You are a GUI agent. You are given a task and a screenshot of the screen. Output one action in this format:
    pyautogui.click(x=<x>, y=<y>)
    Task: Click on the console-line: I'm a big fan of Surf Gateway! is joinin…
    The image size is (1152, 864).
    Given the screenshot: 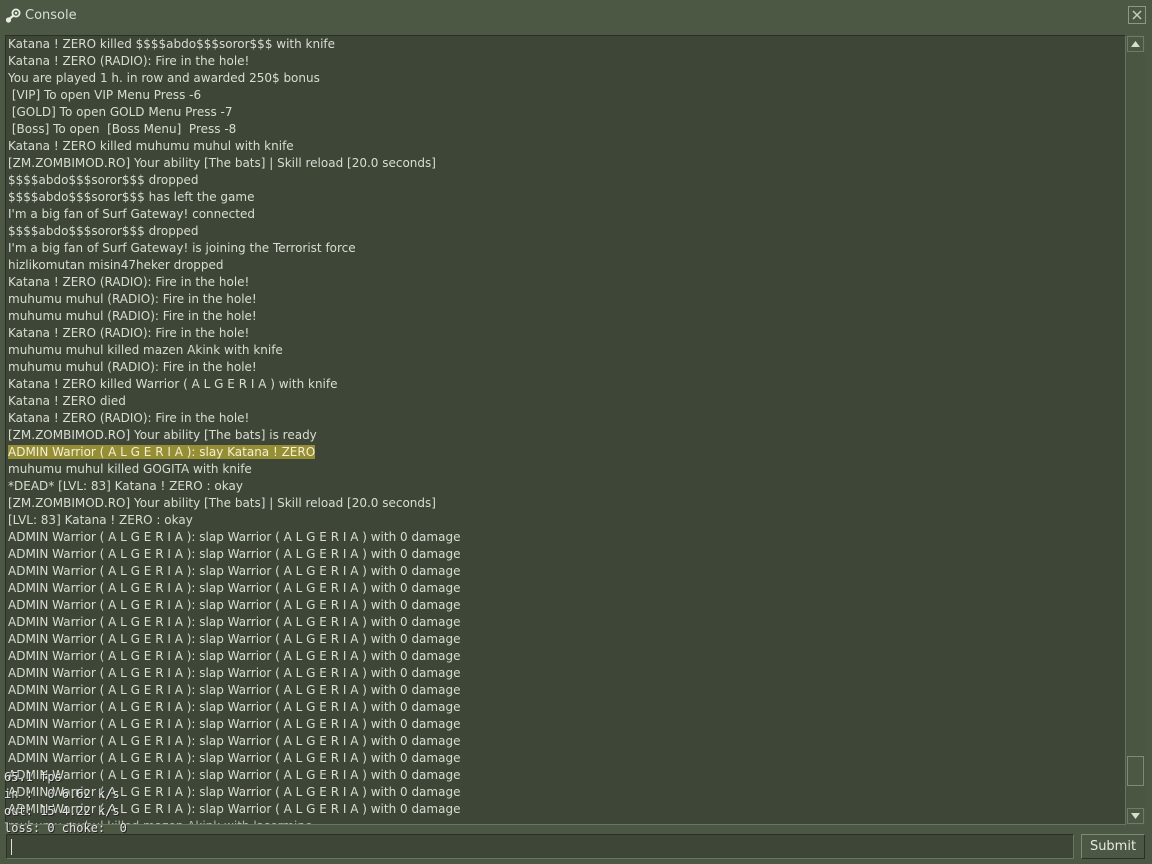 What is the action you would take?
    pyautogui.click(x=182, y=248)
    